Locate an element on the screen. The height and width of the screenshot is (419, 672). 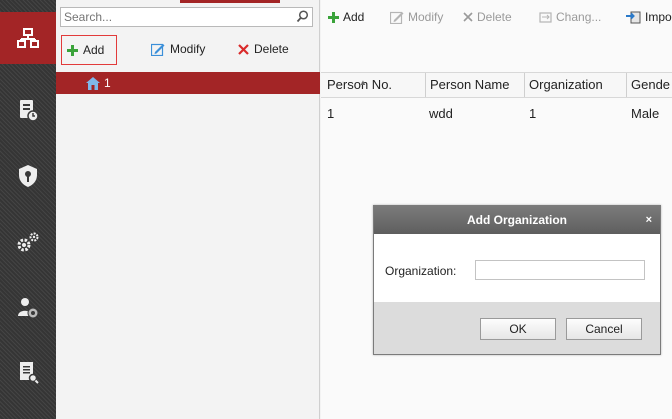
sidebar-item-organization is located at coordinates (28, 38).